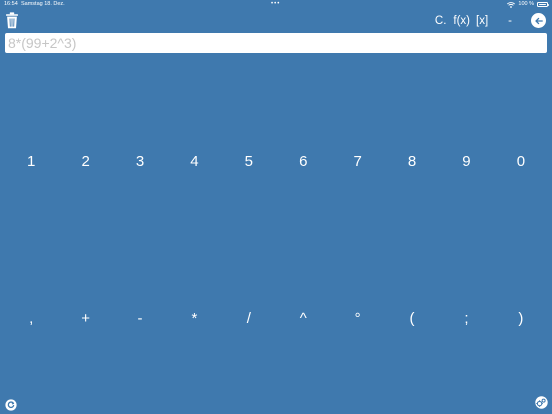 The image size is (552, 414). What do you see at coordinates (12, 20) in the screenshot?
I see `trash-icon` at bounding box center [12, 20].